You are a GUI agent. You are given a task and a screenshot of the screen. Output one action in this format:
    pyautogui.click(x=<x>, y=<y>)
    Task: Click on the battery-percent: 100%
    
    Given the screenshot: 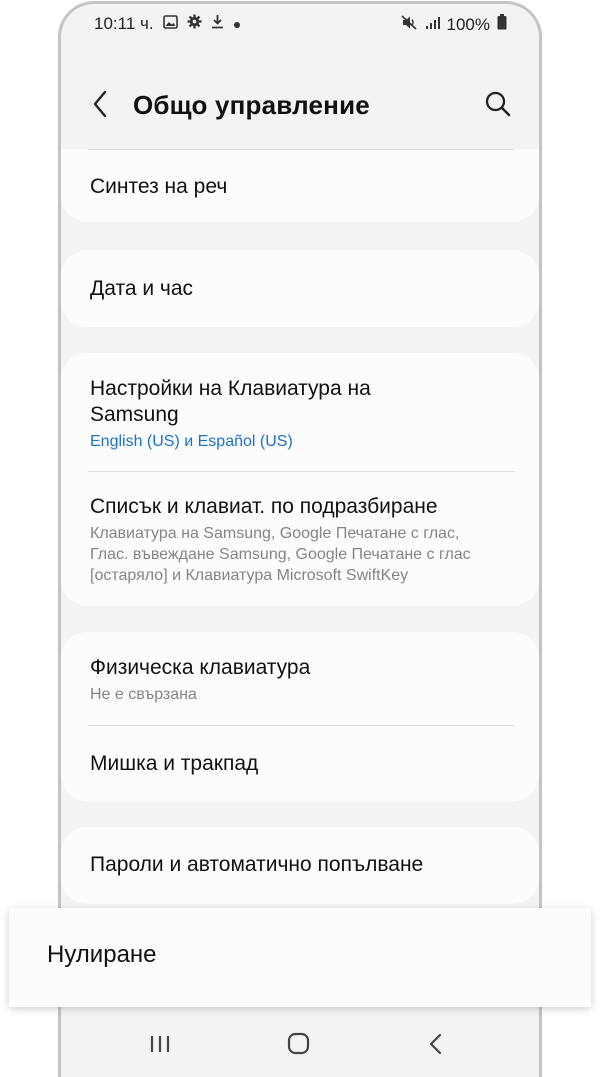 What is the action you would take?
    pyautogui.click(x=468, y=24)
    